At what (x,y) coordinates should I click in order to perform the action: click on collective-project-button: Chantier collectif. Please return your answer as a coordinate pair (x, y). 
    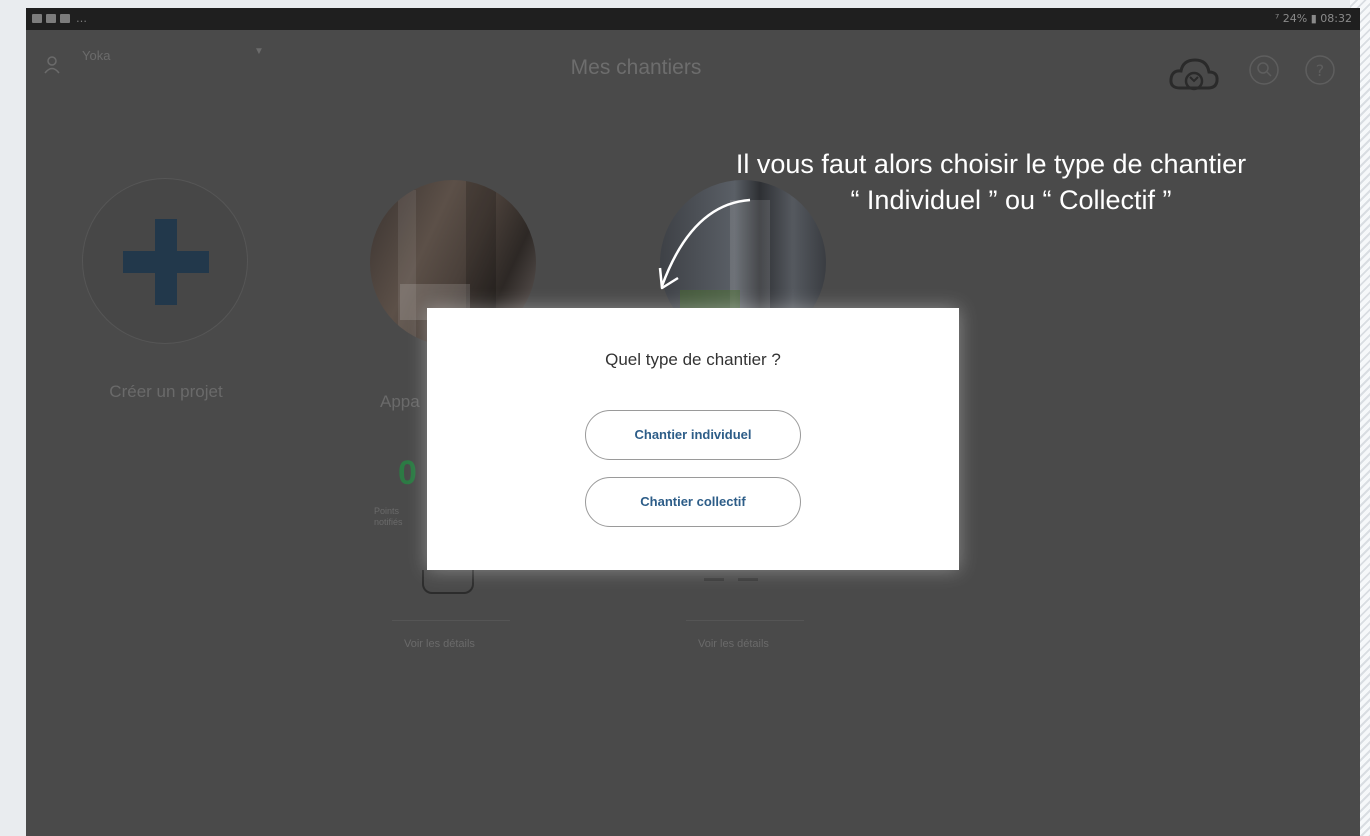
    Looking at the image, I should click on (693, 502).